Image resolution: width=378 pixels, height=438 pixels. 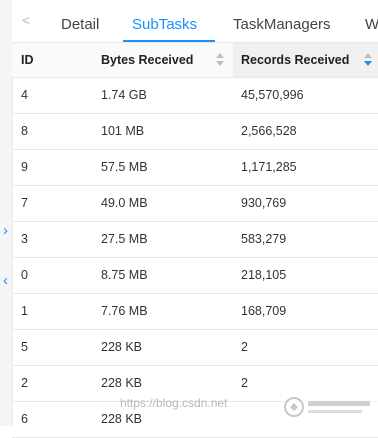 What do you see at coordinates (147, 60) in the screenshot?
I see `column-header-bytes-received: Bytes Received` at bounding box center [147, 60].